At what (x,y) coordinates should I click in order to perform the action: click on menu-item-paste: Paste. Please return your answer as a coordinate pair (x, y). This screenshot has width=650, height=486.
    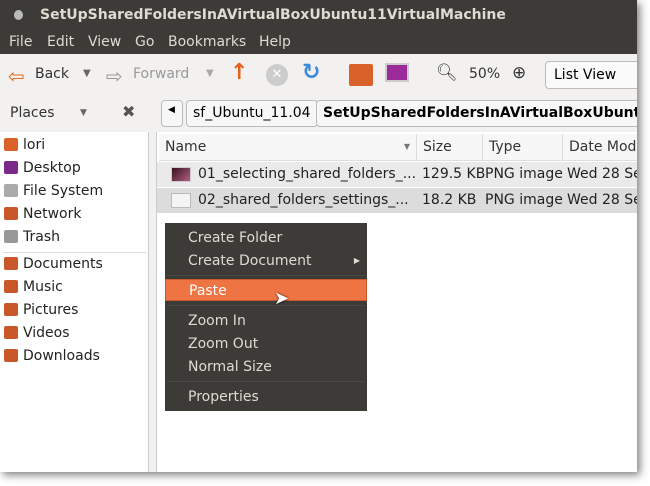
    Looking at the image, I should click on (266, 290).